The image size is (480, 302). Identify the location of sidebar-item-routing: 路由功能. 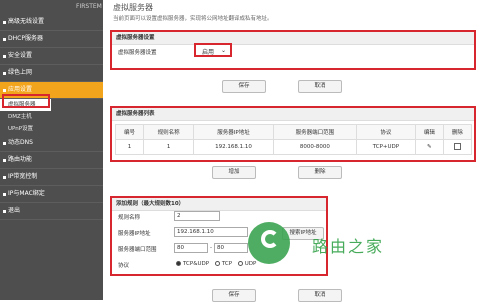
(51, 160).